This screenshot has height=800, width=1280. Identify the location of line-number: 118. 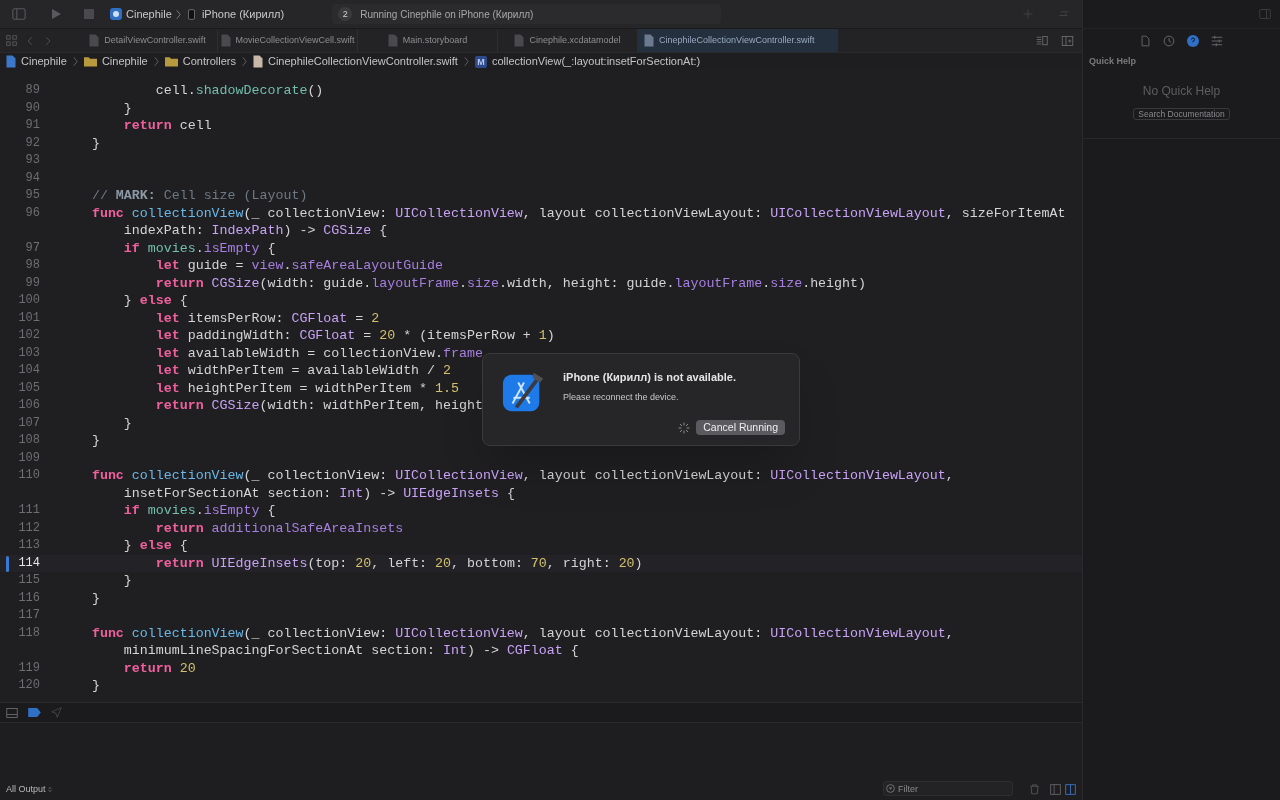
(29, 633).